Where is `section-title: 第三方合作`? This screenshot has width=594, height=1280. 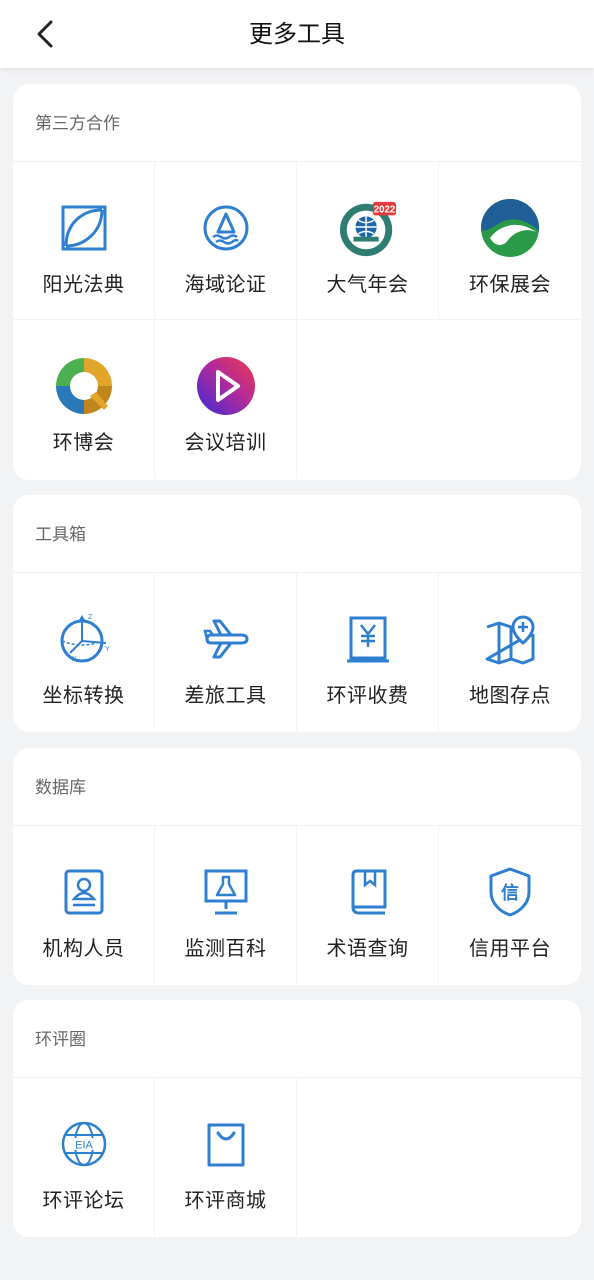 section-title: 第三方合作 is located at coordinates (297, 123).